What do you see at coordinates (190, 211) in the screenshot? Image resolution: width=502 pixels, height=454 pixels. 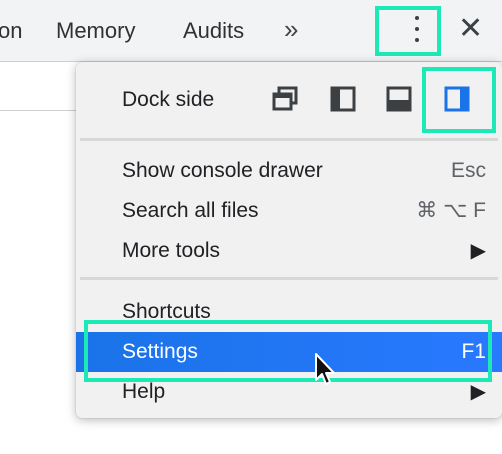 I see `menu-item-search-all-files: Search all files` at bounding box center [190, 211].